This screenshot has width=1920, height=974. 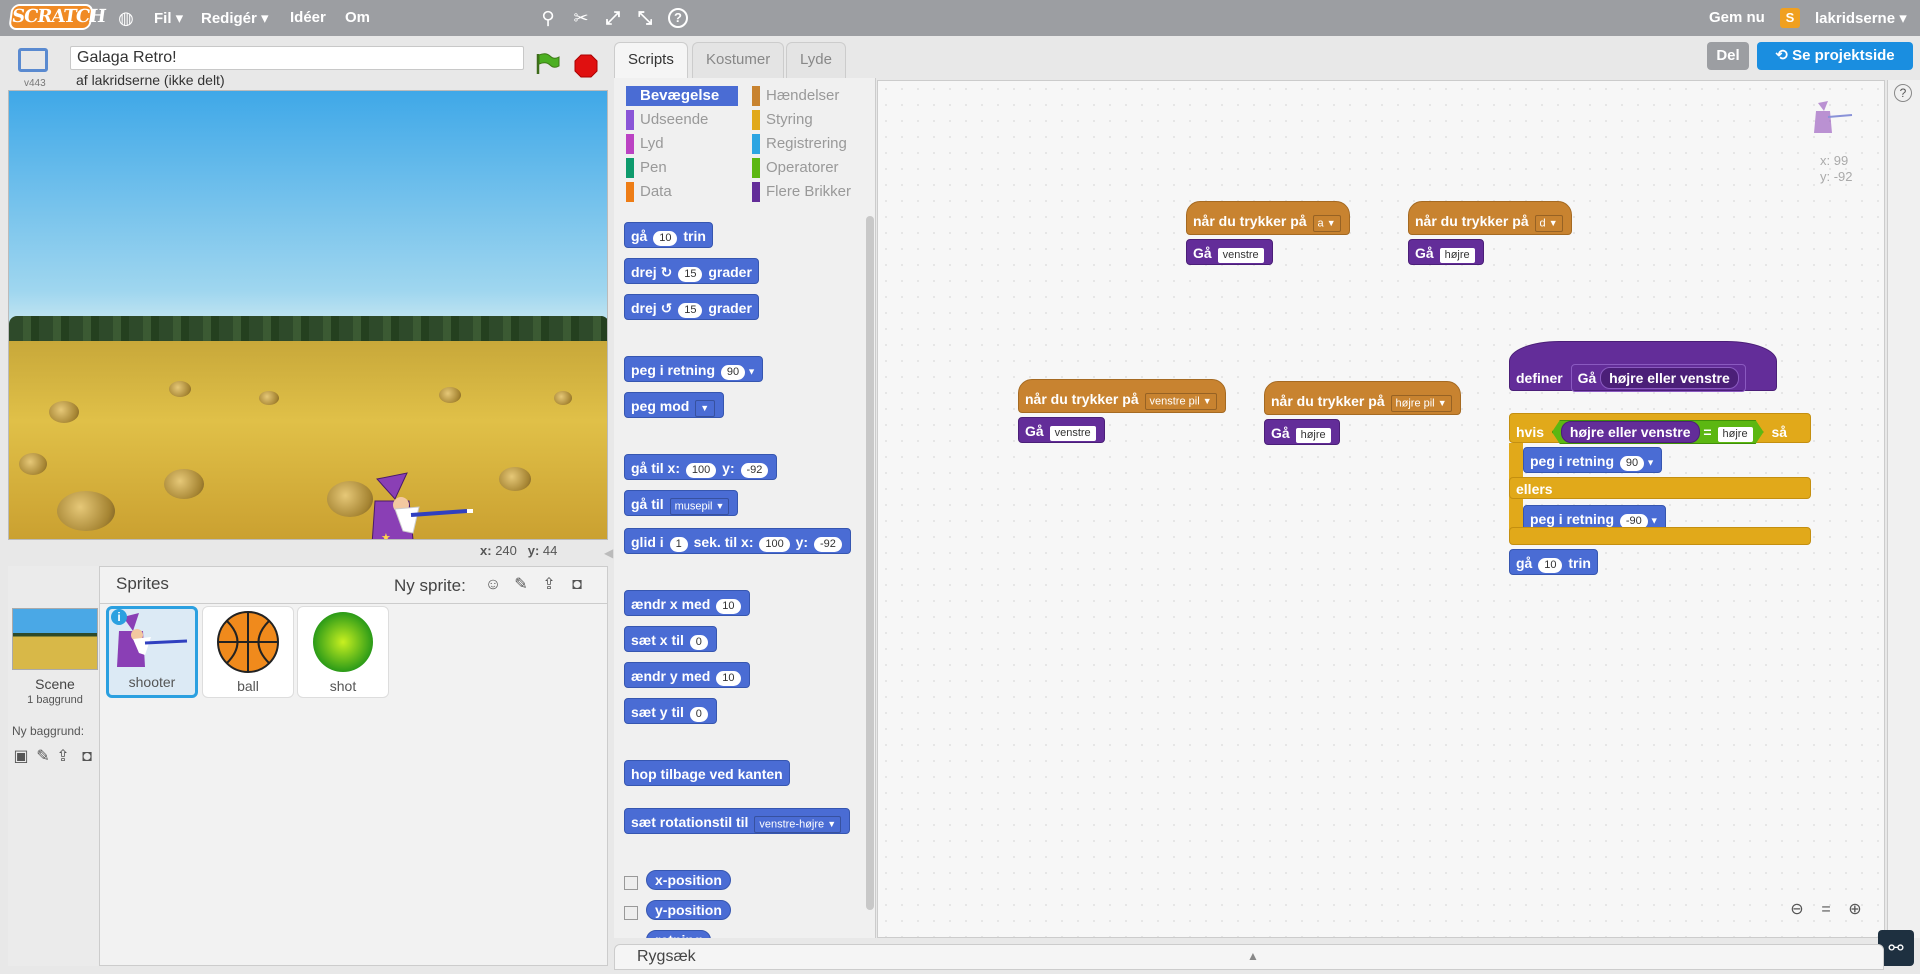 What do you see at coordinates (547, 63) in the screenshot?
I see `green-flag-icon` at bounding box center [547, 63].